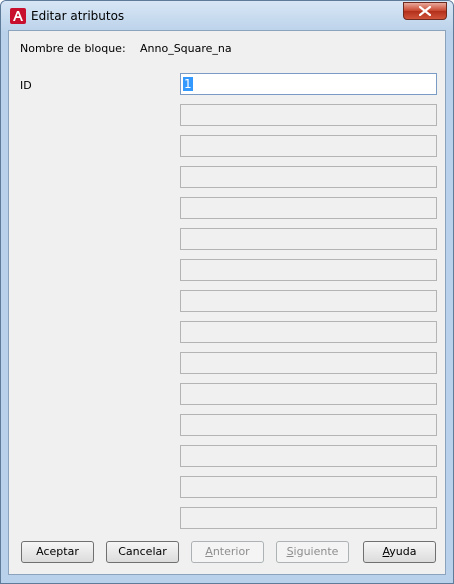  I want to click on window-title: Editar atributos, so click(78, 16).